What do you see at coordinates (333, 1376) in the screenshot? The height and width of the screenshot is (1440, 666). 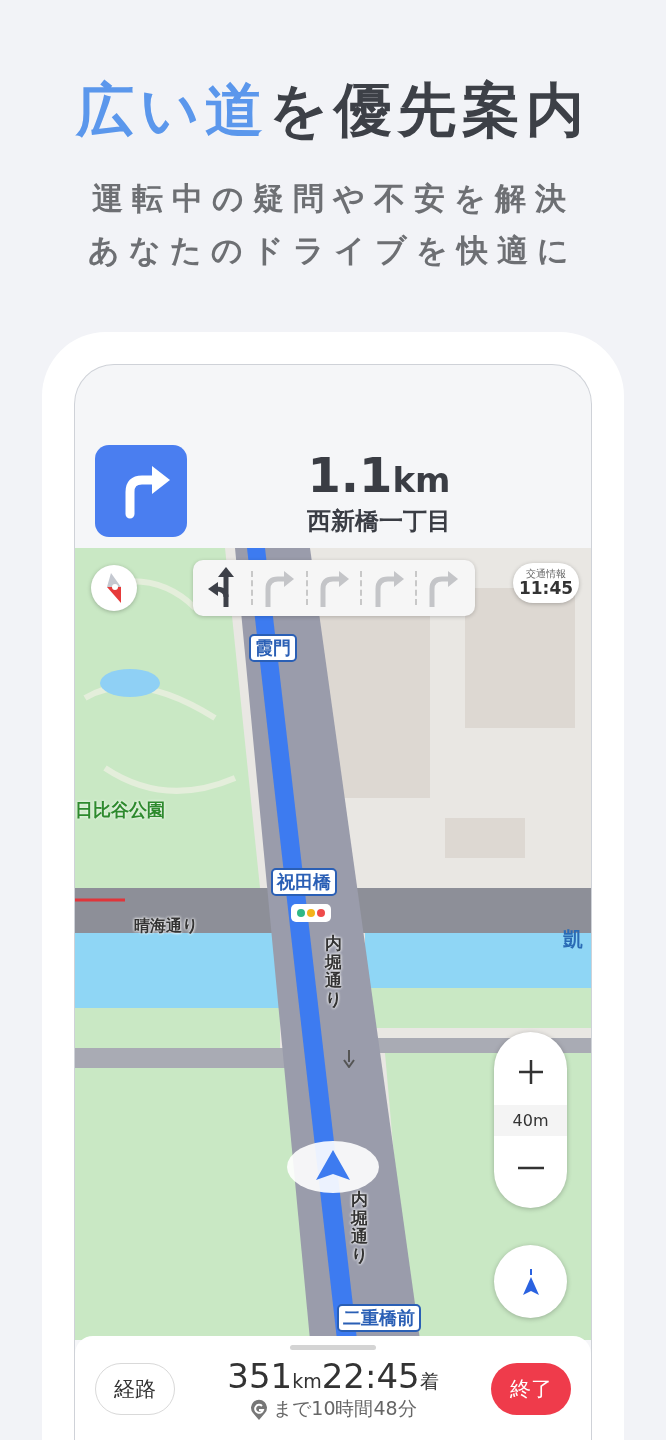 I see `trip-summary: 351 km 22:45着` at bounding box center [333, 1376].